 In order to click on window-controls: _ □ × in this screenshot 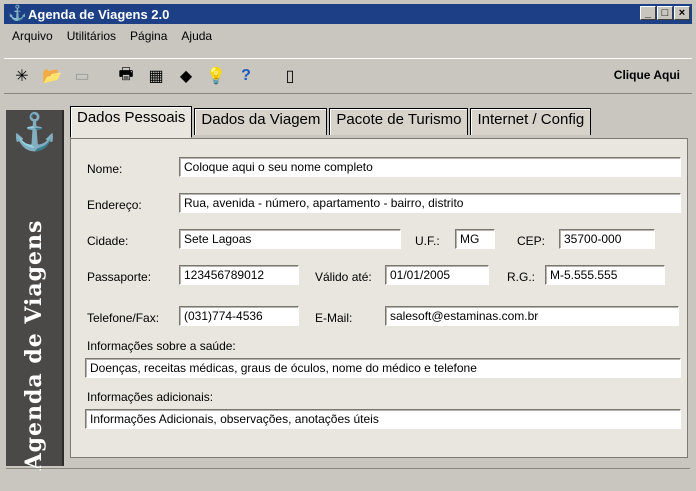, I will do `click(665, 13)`.